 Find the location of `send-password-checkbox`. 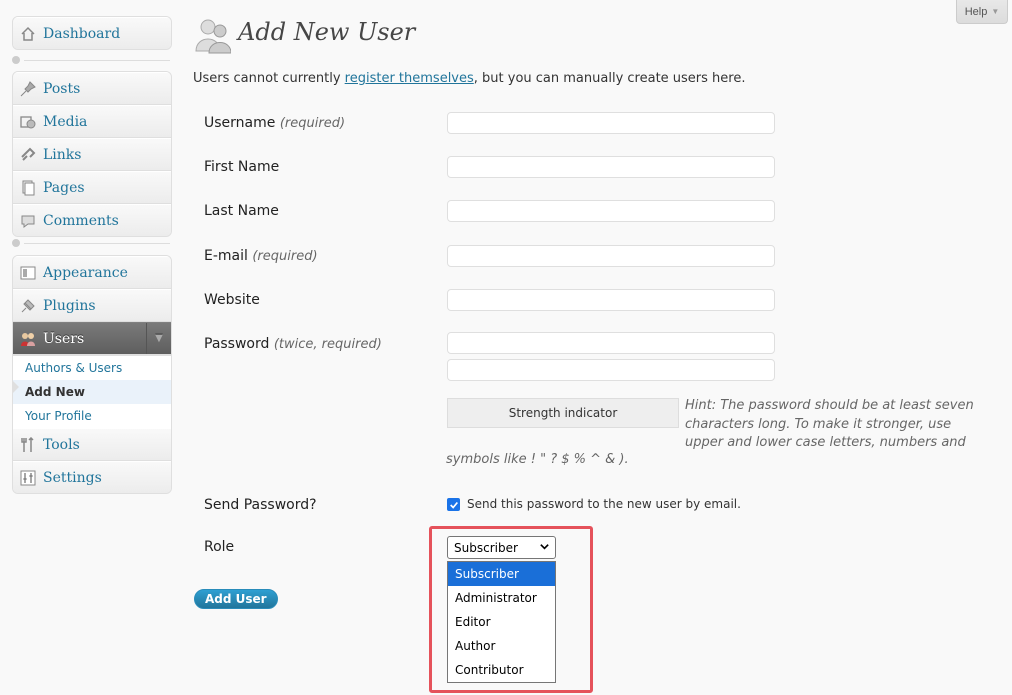

send-password-checkbox is located at coordinates (453, 504).